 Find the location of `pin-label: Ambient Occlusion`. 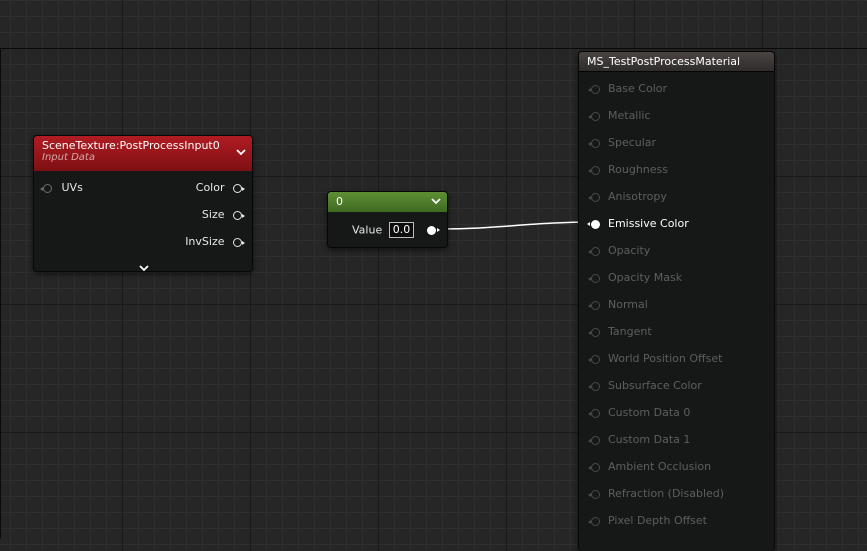

pin-label: Ambient Occlusion is located at coordinates (660, 466).